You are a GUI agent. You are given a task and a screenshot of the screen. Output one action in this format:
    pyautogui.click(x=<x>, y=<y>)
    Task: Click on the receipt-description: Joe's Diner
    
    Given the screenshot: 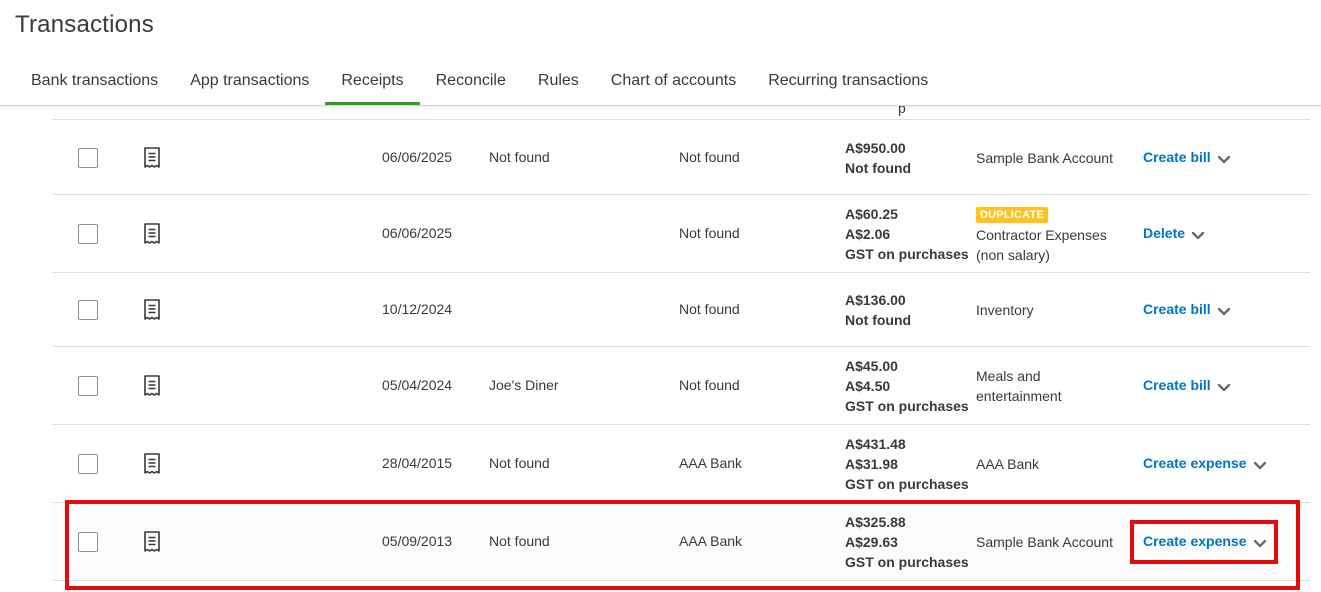 What is the action you would take?
    pyautogui.click(x=524, y=385)
    